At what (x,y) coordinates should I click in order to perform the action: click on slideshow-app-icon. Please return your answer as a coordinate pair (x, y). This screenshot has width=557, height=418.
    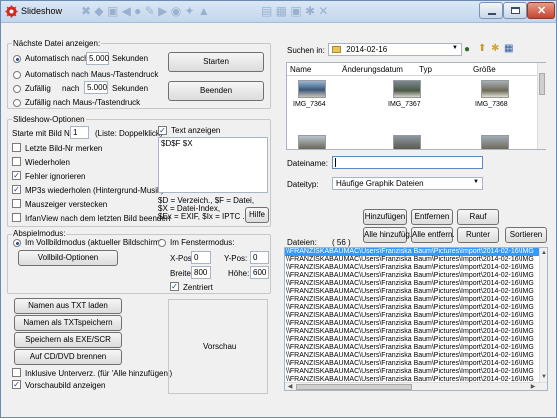
    Looking at the image, I should click on (11, 11).